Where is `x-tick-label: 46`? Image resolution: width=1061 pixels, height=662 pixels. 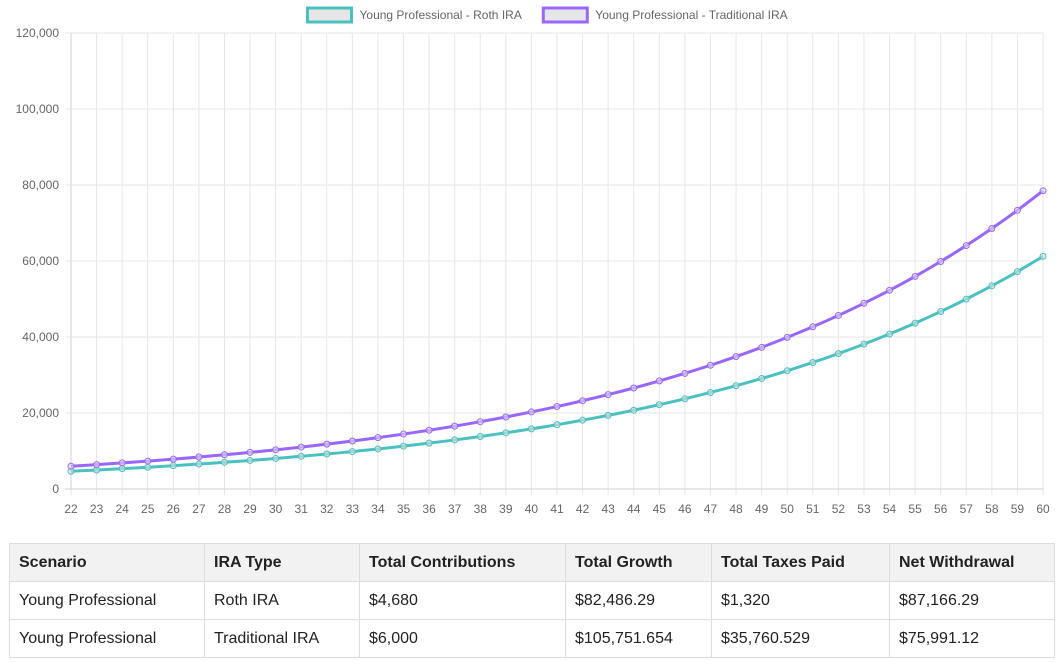 x-tick-label: 46 is located at coordinates (685, 509).